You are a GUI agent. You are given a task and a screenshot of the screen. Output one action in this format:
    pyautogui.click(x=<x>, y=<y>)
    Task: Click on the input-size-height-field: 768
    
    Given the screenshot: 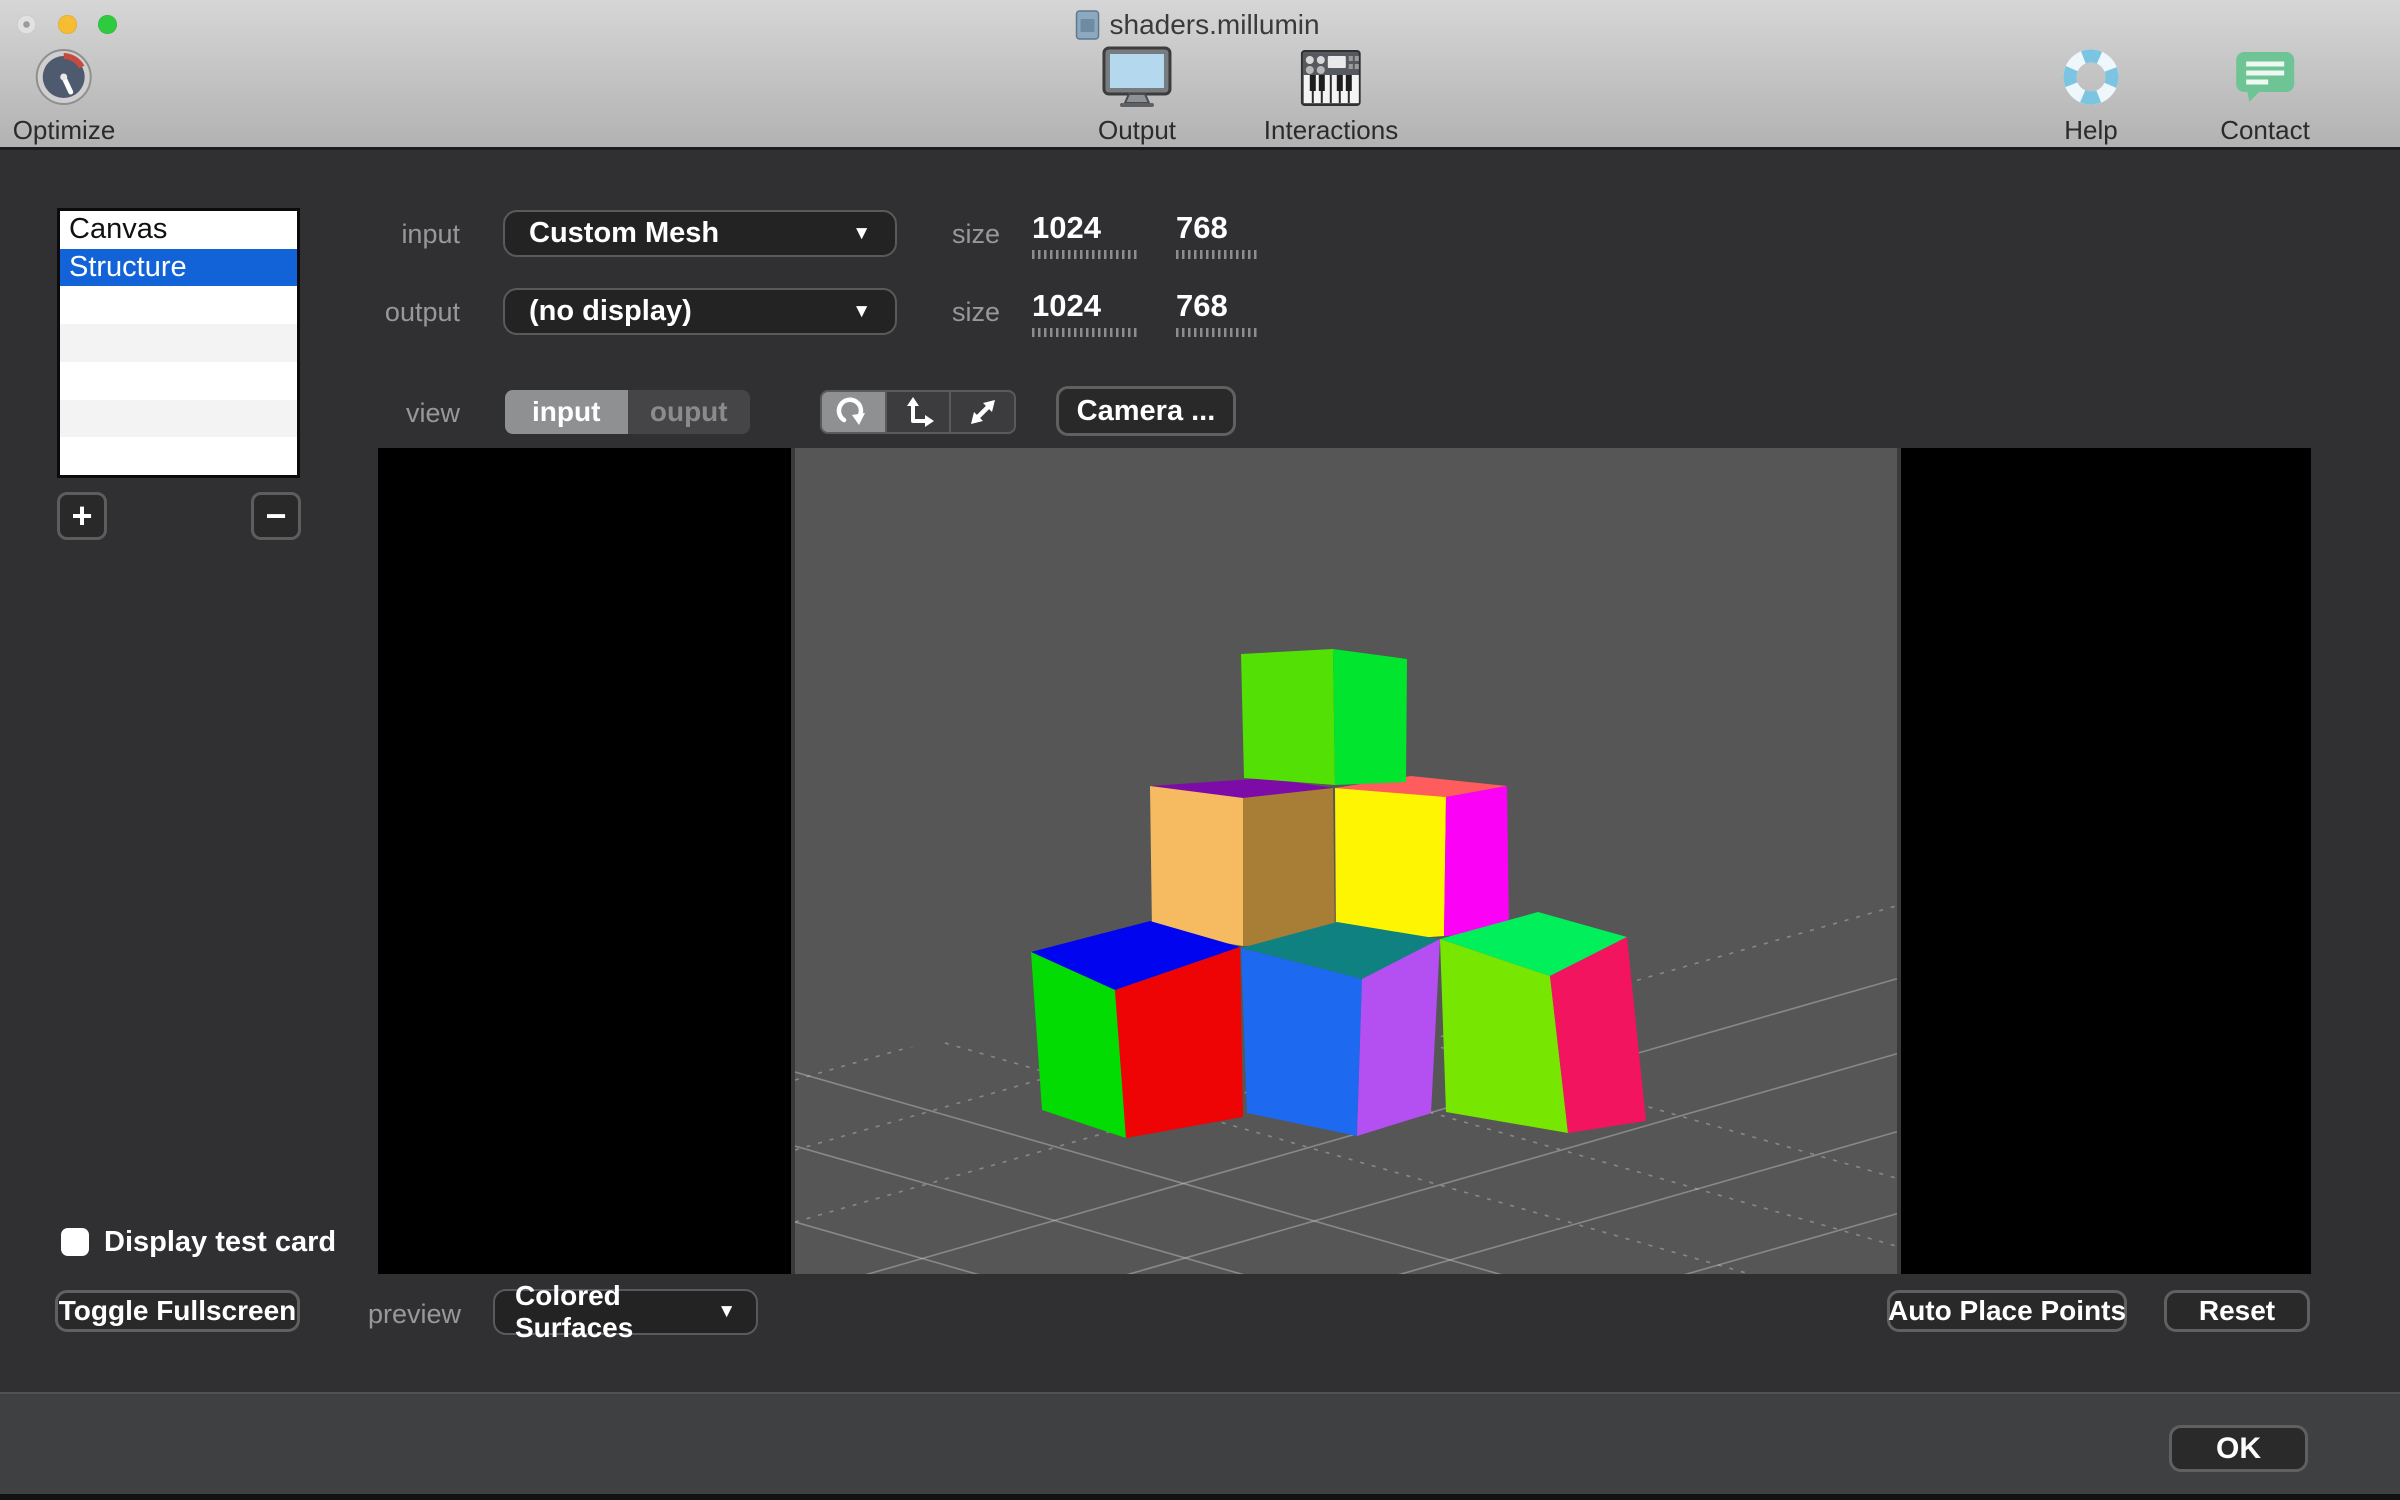 What is the action you would take?
    pyautogui.click(x=1218, y=234)
    